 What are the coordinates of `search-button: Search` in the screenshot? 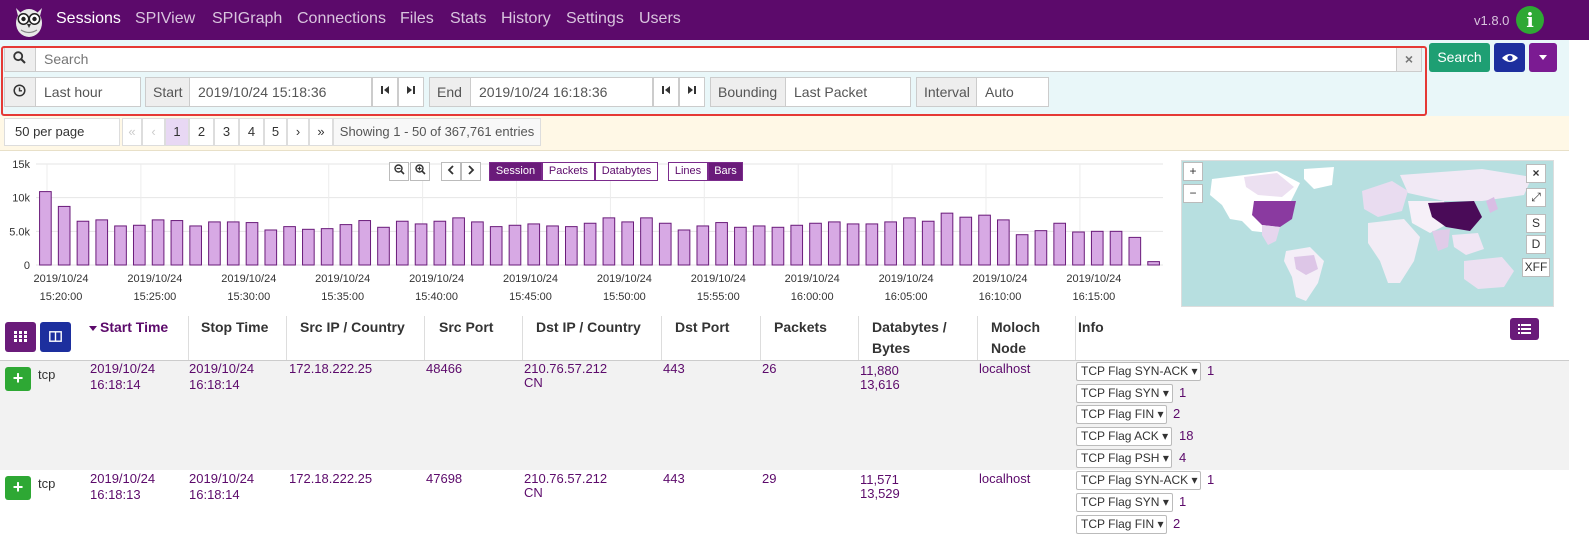 It's located at (1459, 57).